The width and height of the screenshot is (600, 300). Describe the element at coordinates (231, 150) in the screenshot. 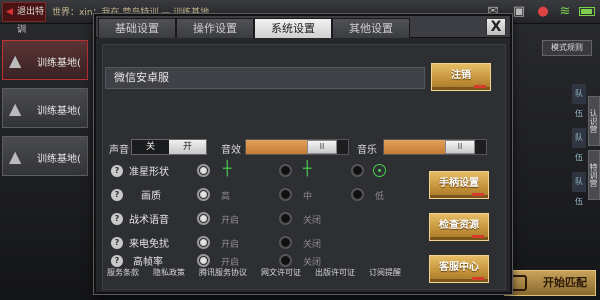

I see `effects-label: 音效` at that location.